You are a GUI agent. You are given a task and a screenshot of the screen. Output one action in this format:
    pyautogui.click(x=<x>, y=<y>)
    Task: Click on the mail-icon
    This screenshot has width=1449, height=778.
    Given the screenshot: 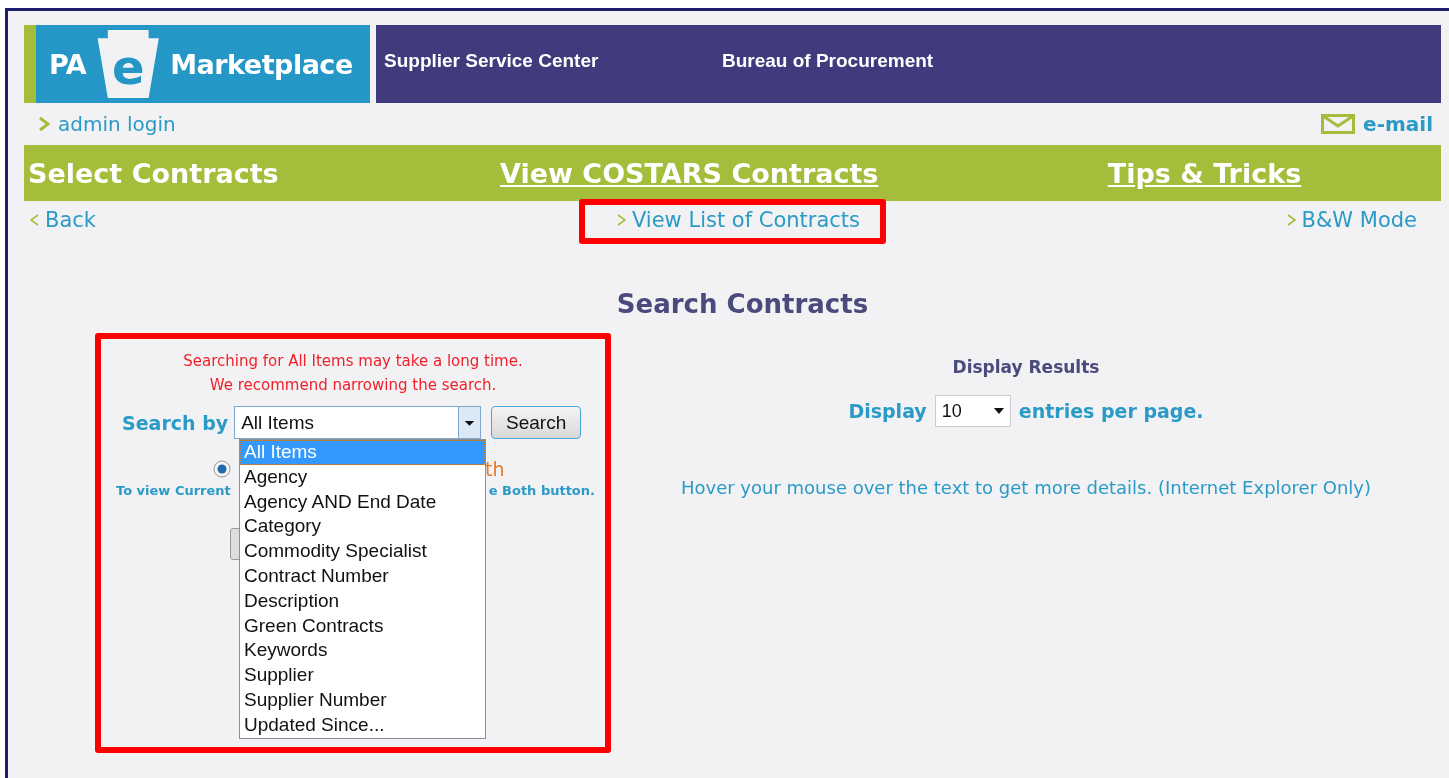 What is the action you would take?
    pyautogui.click(x=1338, y=124)
    